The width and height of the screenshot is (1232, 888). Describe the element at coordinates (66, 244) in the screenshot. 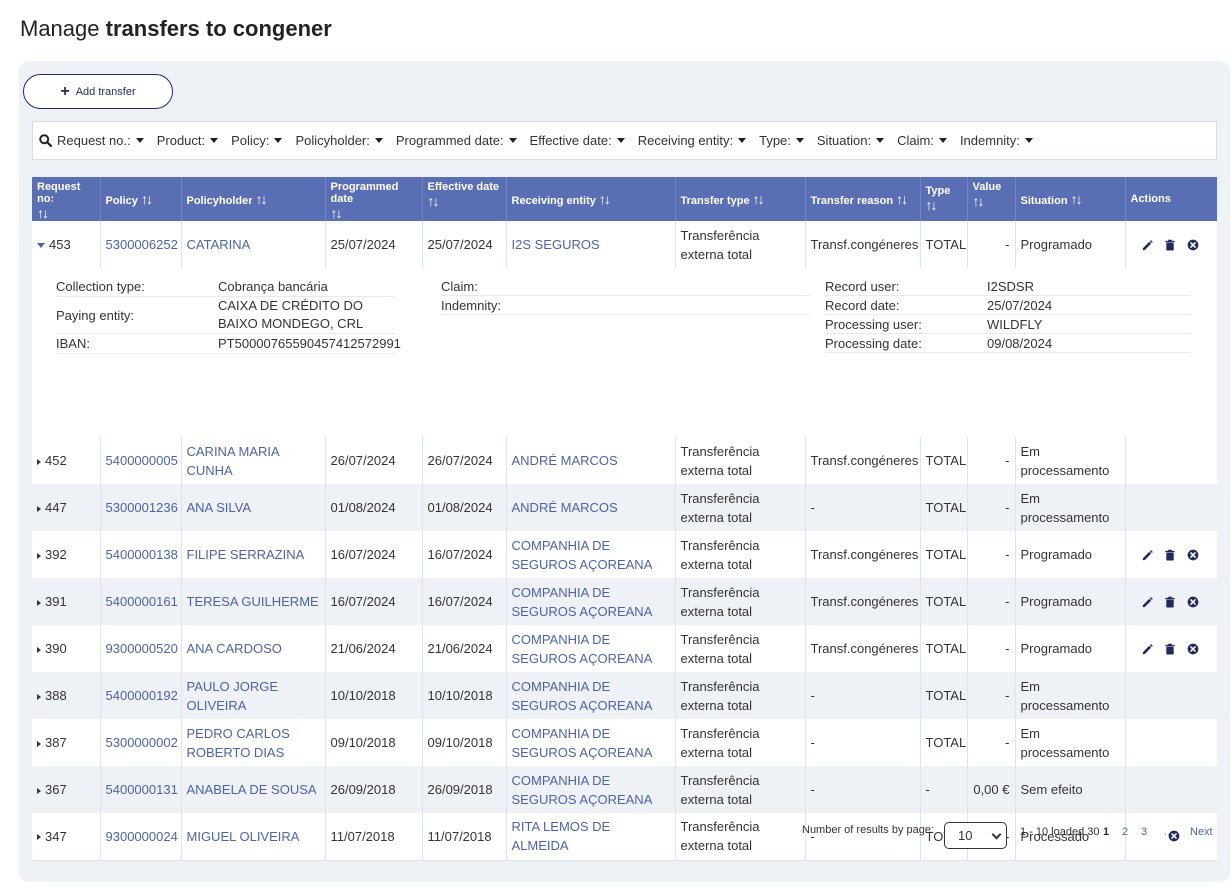

I see `request-cell: 453` at that location.